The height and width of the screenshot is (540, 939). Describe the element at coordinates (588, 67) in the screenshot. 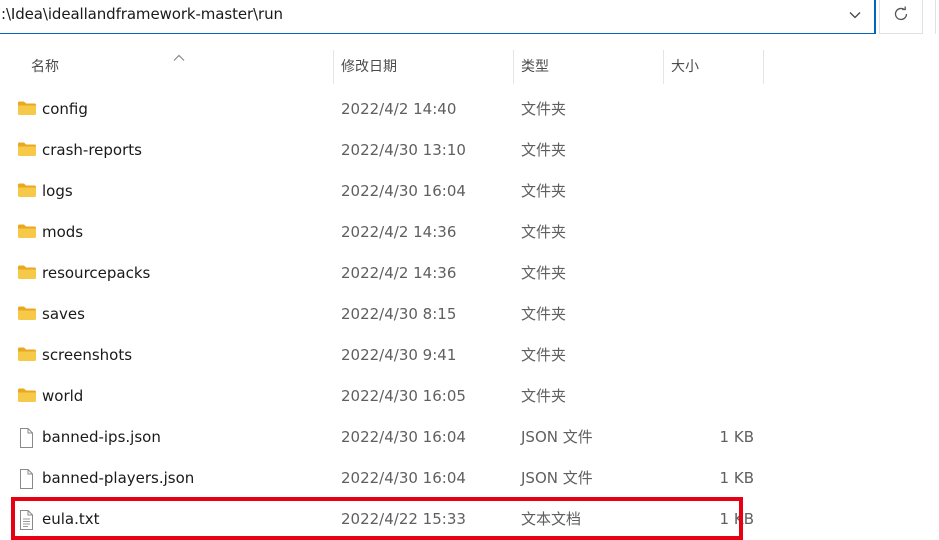

I see `column-header-type: 类型` at that location.